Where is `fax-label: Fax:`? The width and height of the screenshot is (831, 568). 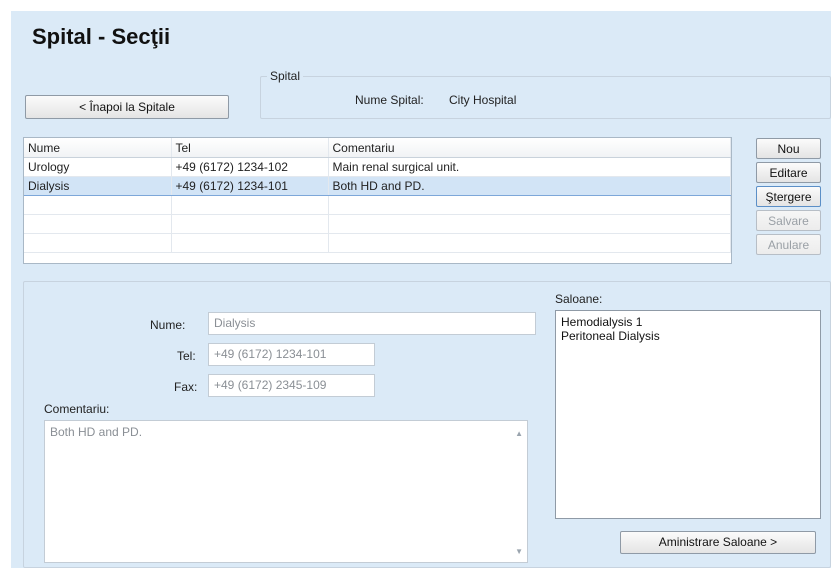
fax-label: Fax: is located at coordinates (186, 387).